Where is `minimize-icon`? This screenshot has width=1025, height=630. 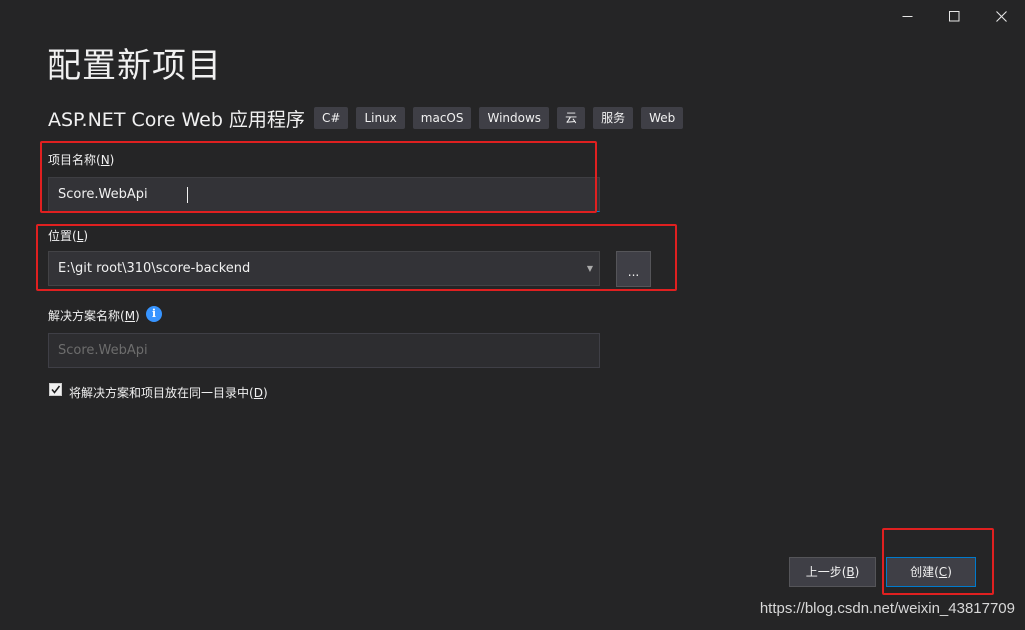
minimize-icon is located at coordinates (907, 16).